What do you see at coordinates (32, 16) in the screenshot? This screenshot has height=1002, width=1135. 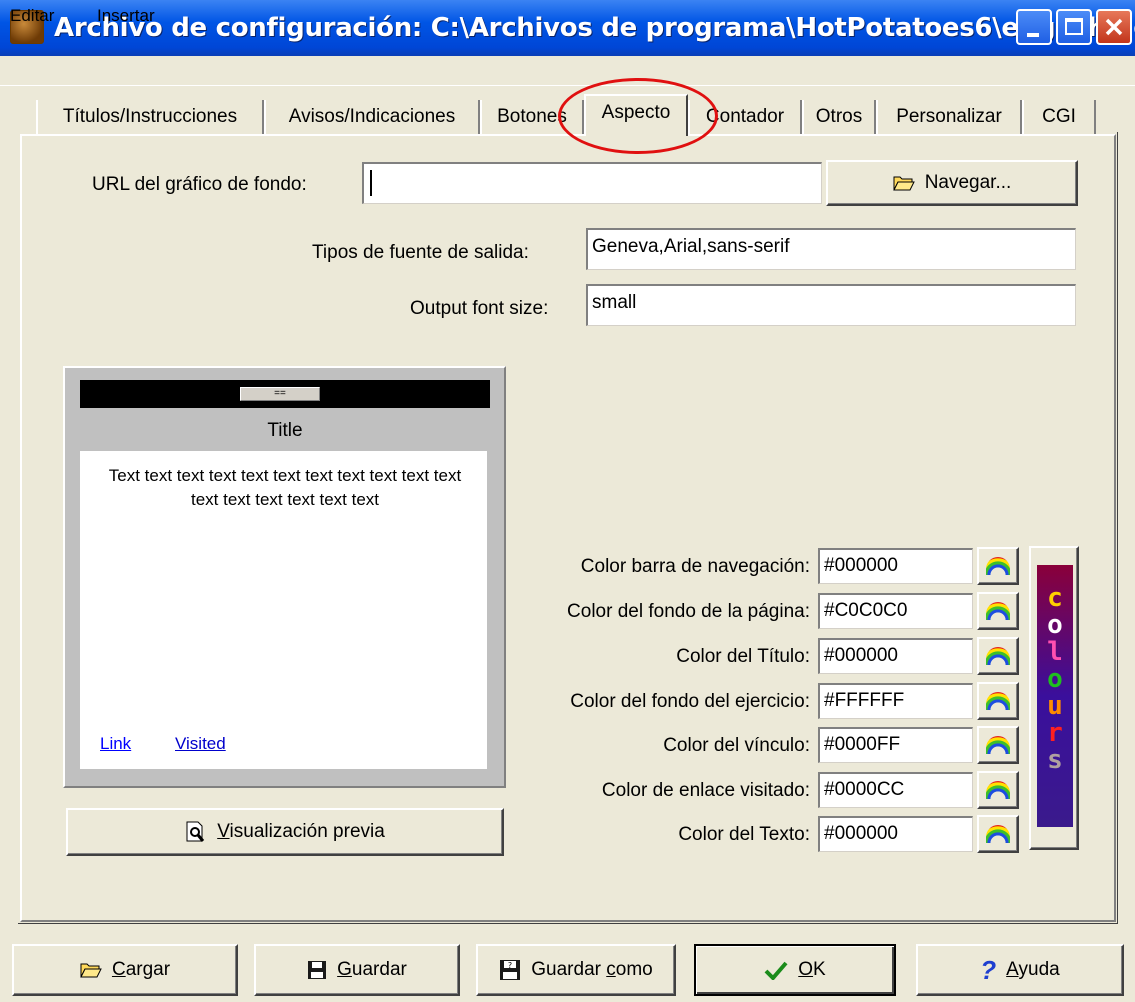 I see `menu-edit: Editar` at bounding box center [32, 16].